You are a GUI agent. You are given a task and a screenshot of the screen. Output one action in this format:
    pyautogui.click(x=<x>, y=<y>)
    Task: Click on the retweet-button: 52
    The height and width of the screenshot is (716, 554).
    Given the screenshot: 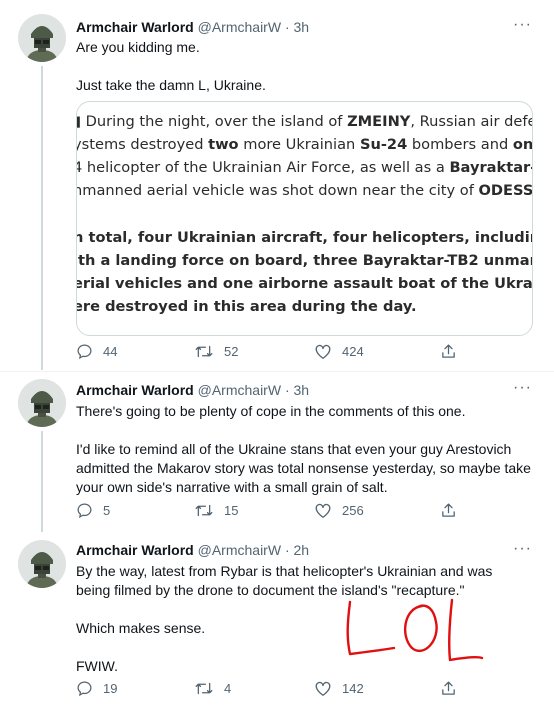 What is the action you would take?
    pyautogui.click(x=216, y=351)
    